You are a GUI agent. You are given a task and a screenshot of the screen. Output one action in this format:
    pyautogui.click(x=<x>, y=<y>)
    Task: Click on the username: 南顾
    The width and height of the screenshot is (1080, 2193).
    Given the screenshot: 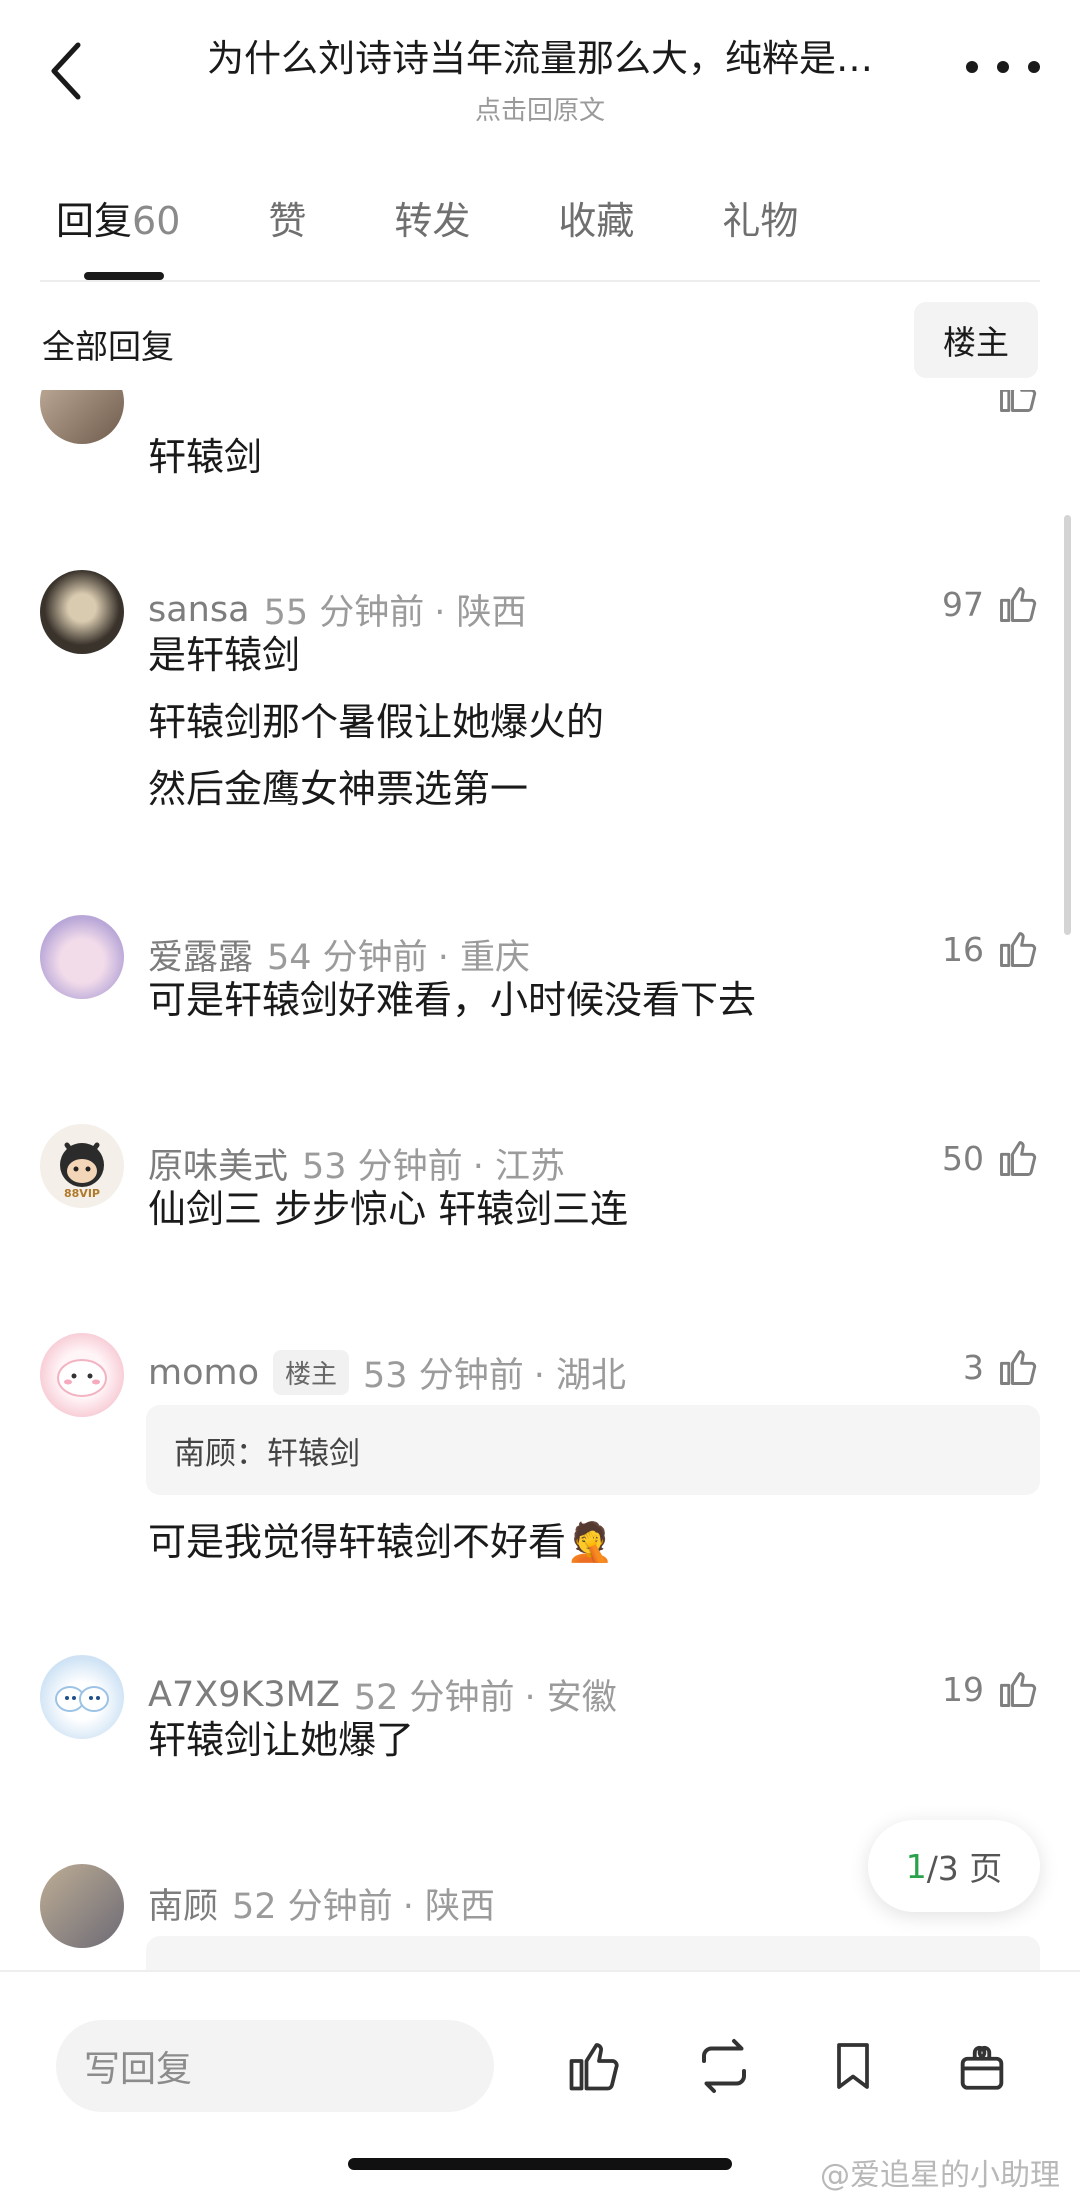 What is the action you would take?
    pyautogui.click(x=183, y=1903)
    